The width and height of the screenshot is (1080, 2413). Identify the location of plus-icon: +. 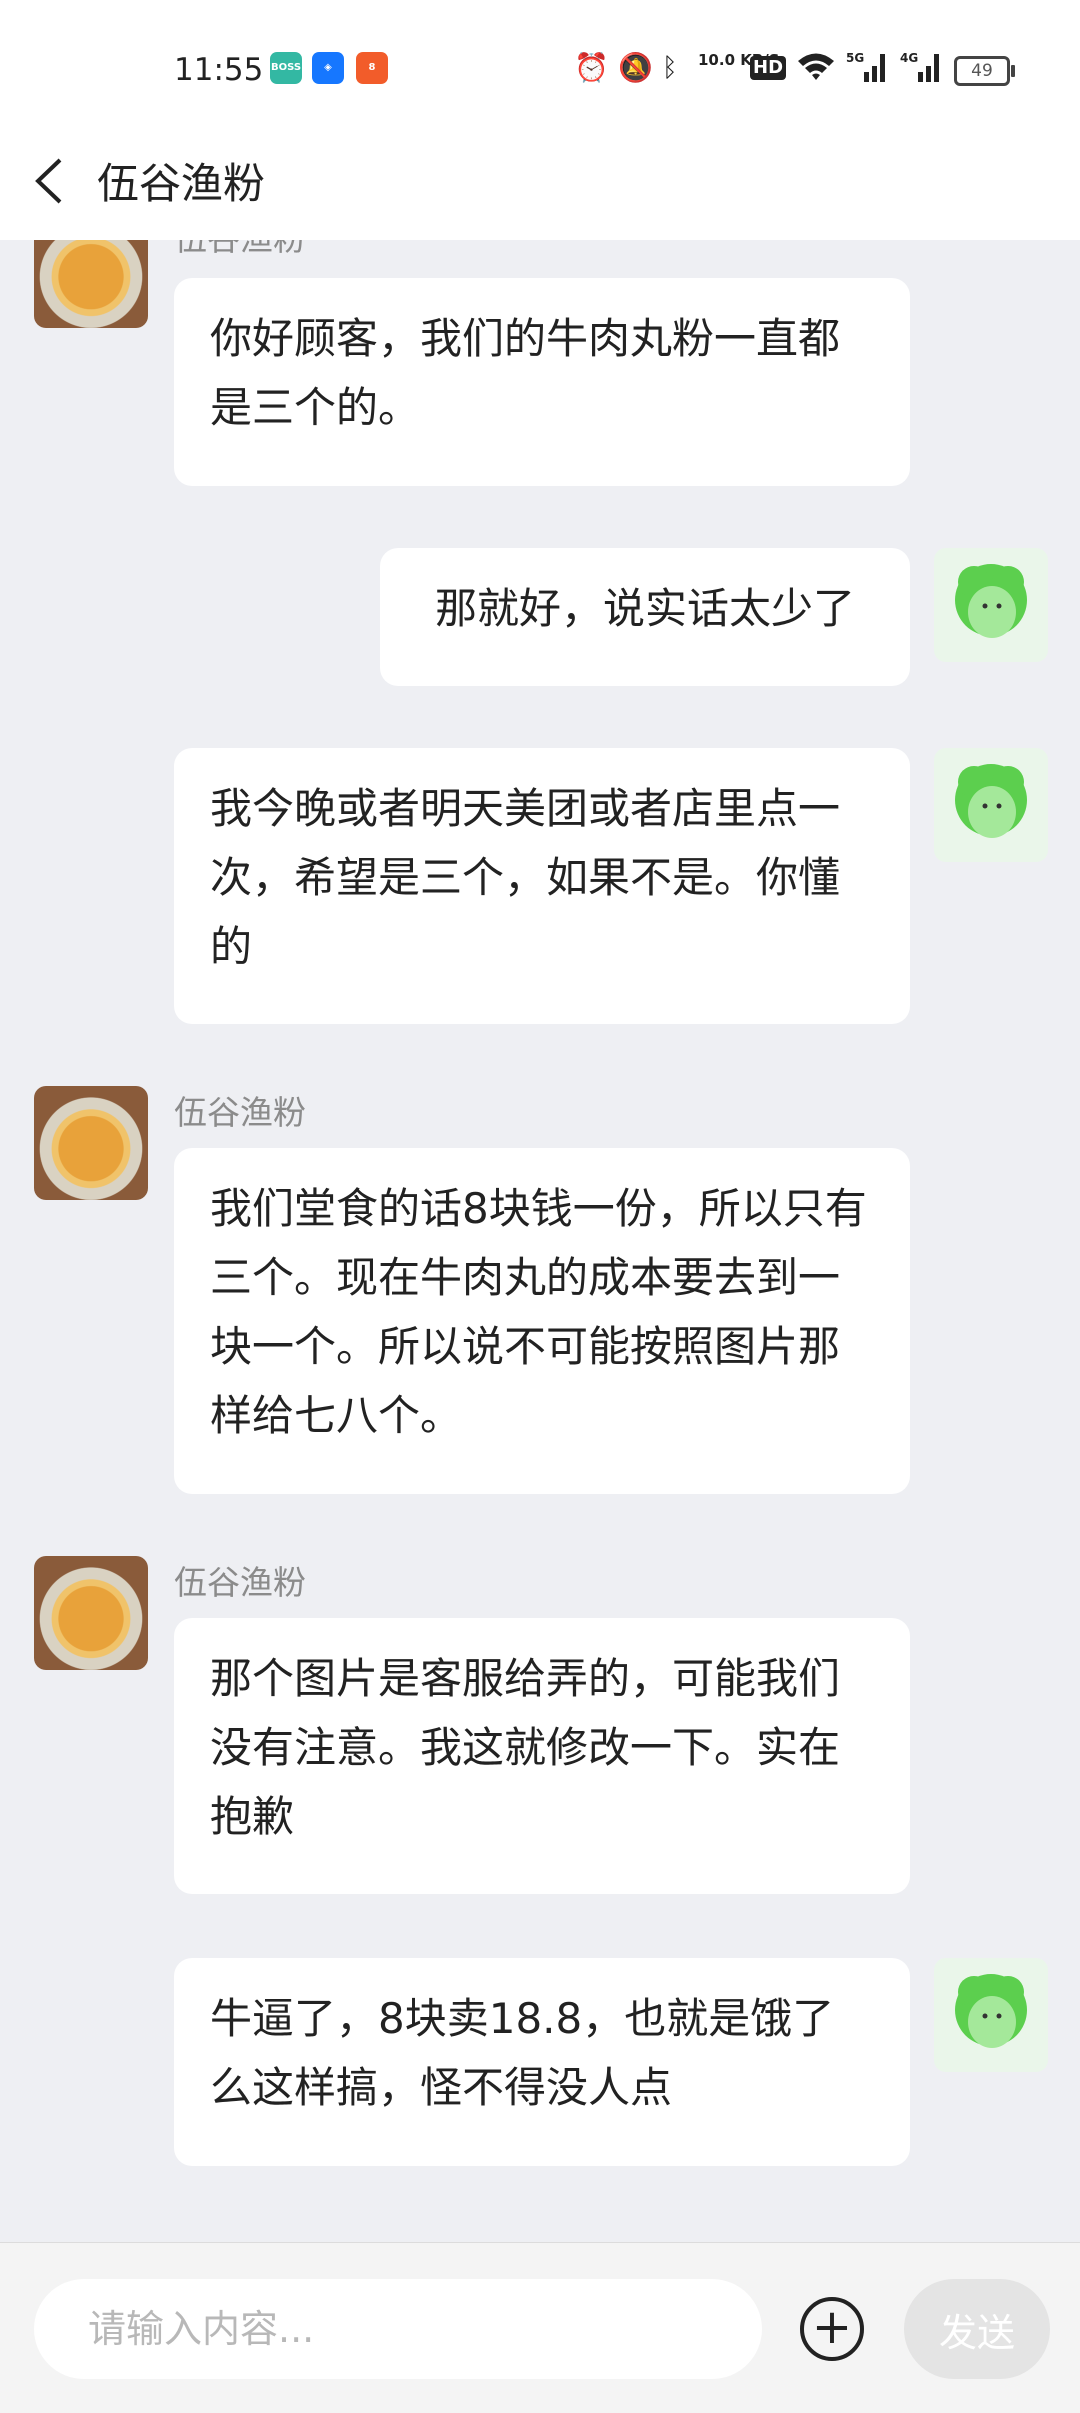
(832, 2327).